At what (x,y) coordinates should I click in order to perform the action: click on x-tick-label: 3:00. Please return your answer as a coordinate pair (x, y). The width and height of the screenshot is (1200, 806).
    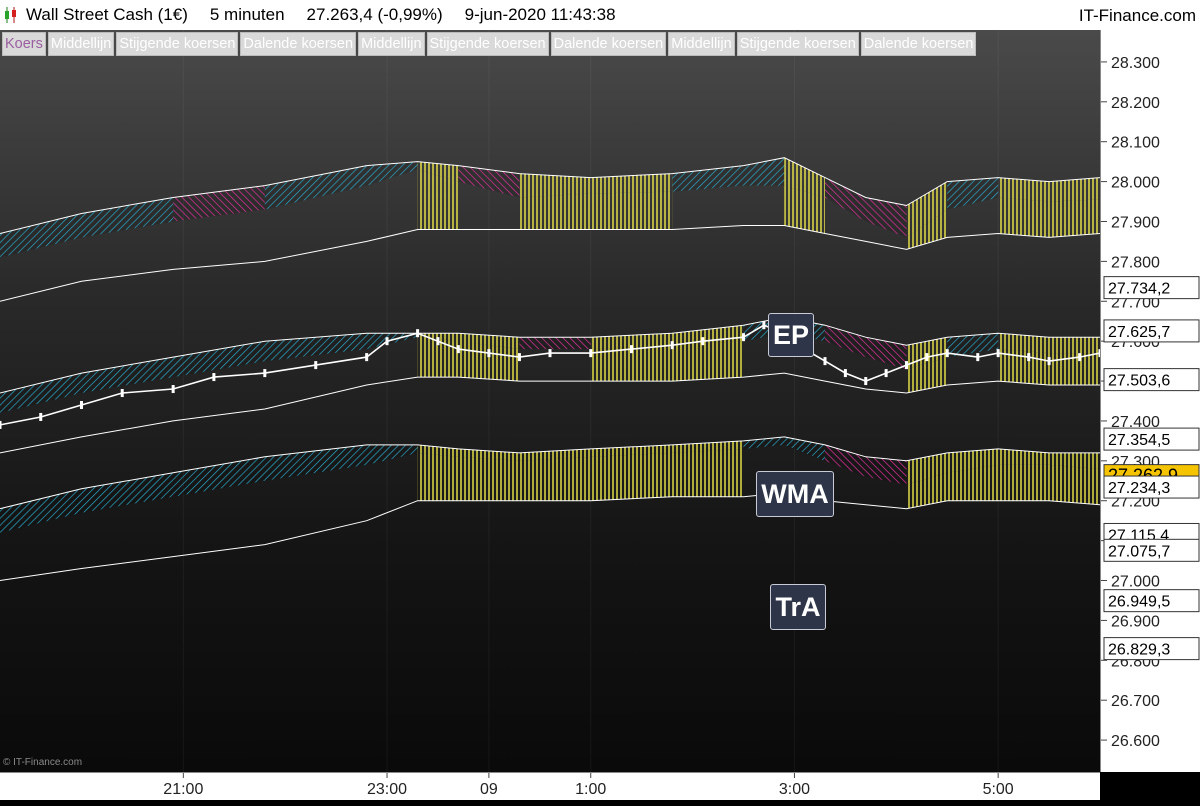
    Looking at the image, I should click on (794, 789).